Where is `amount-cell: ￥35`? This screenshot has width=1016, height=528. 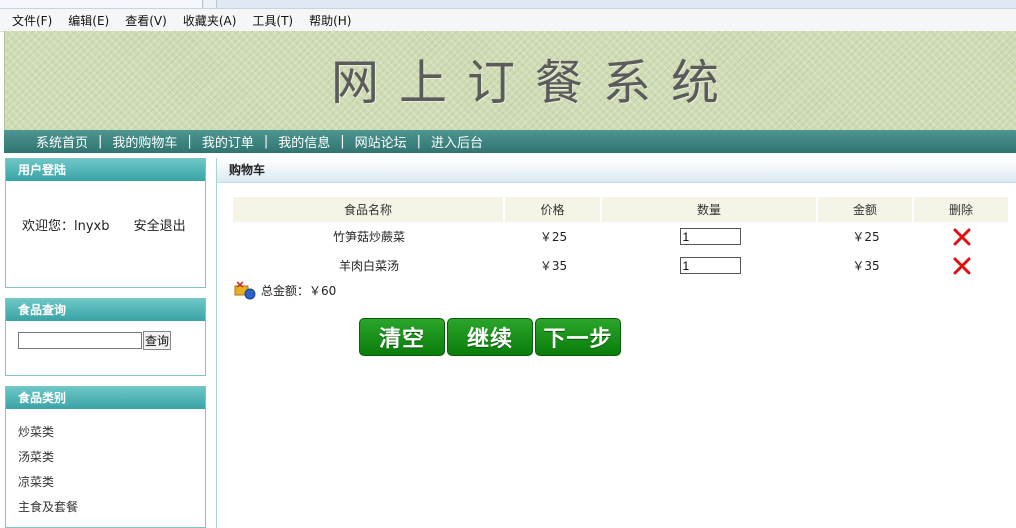
amount-cell: ￥35 is located at coordinates (866, 266).